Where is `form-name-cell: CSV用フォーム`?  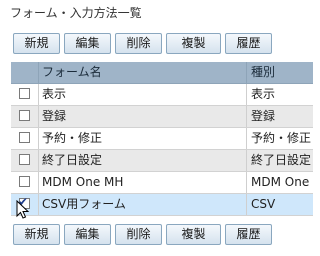
form-name-cell: CSV用フォーム is located at coordinates (143, 204).